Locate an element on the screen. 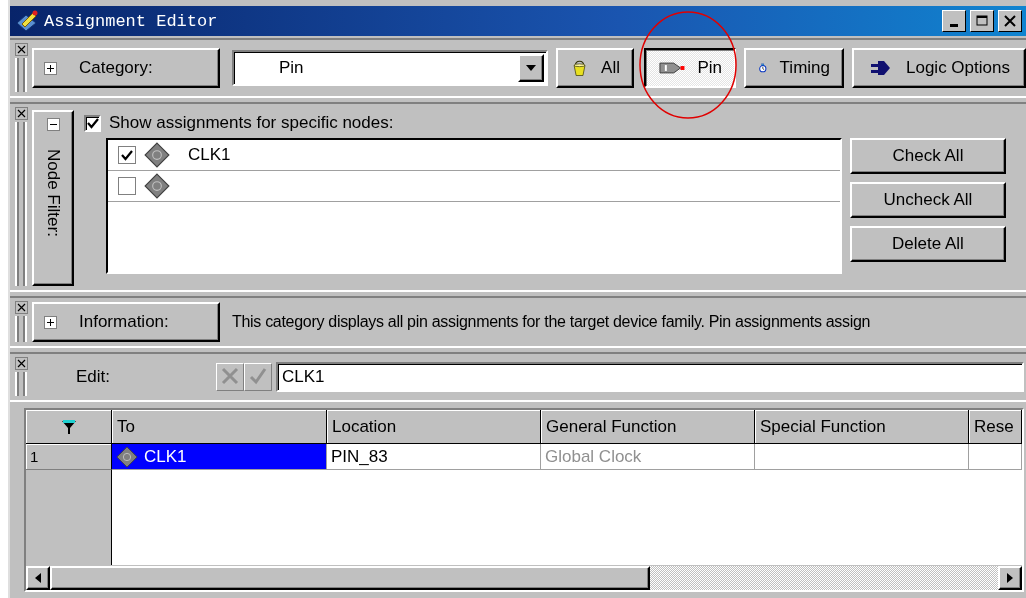  row-number: 1 is located at coordinates (69, 457).